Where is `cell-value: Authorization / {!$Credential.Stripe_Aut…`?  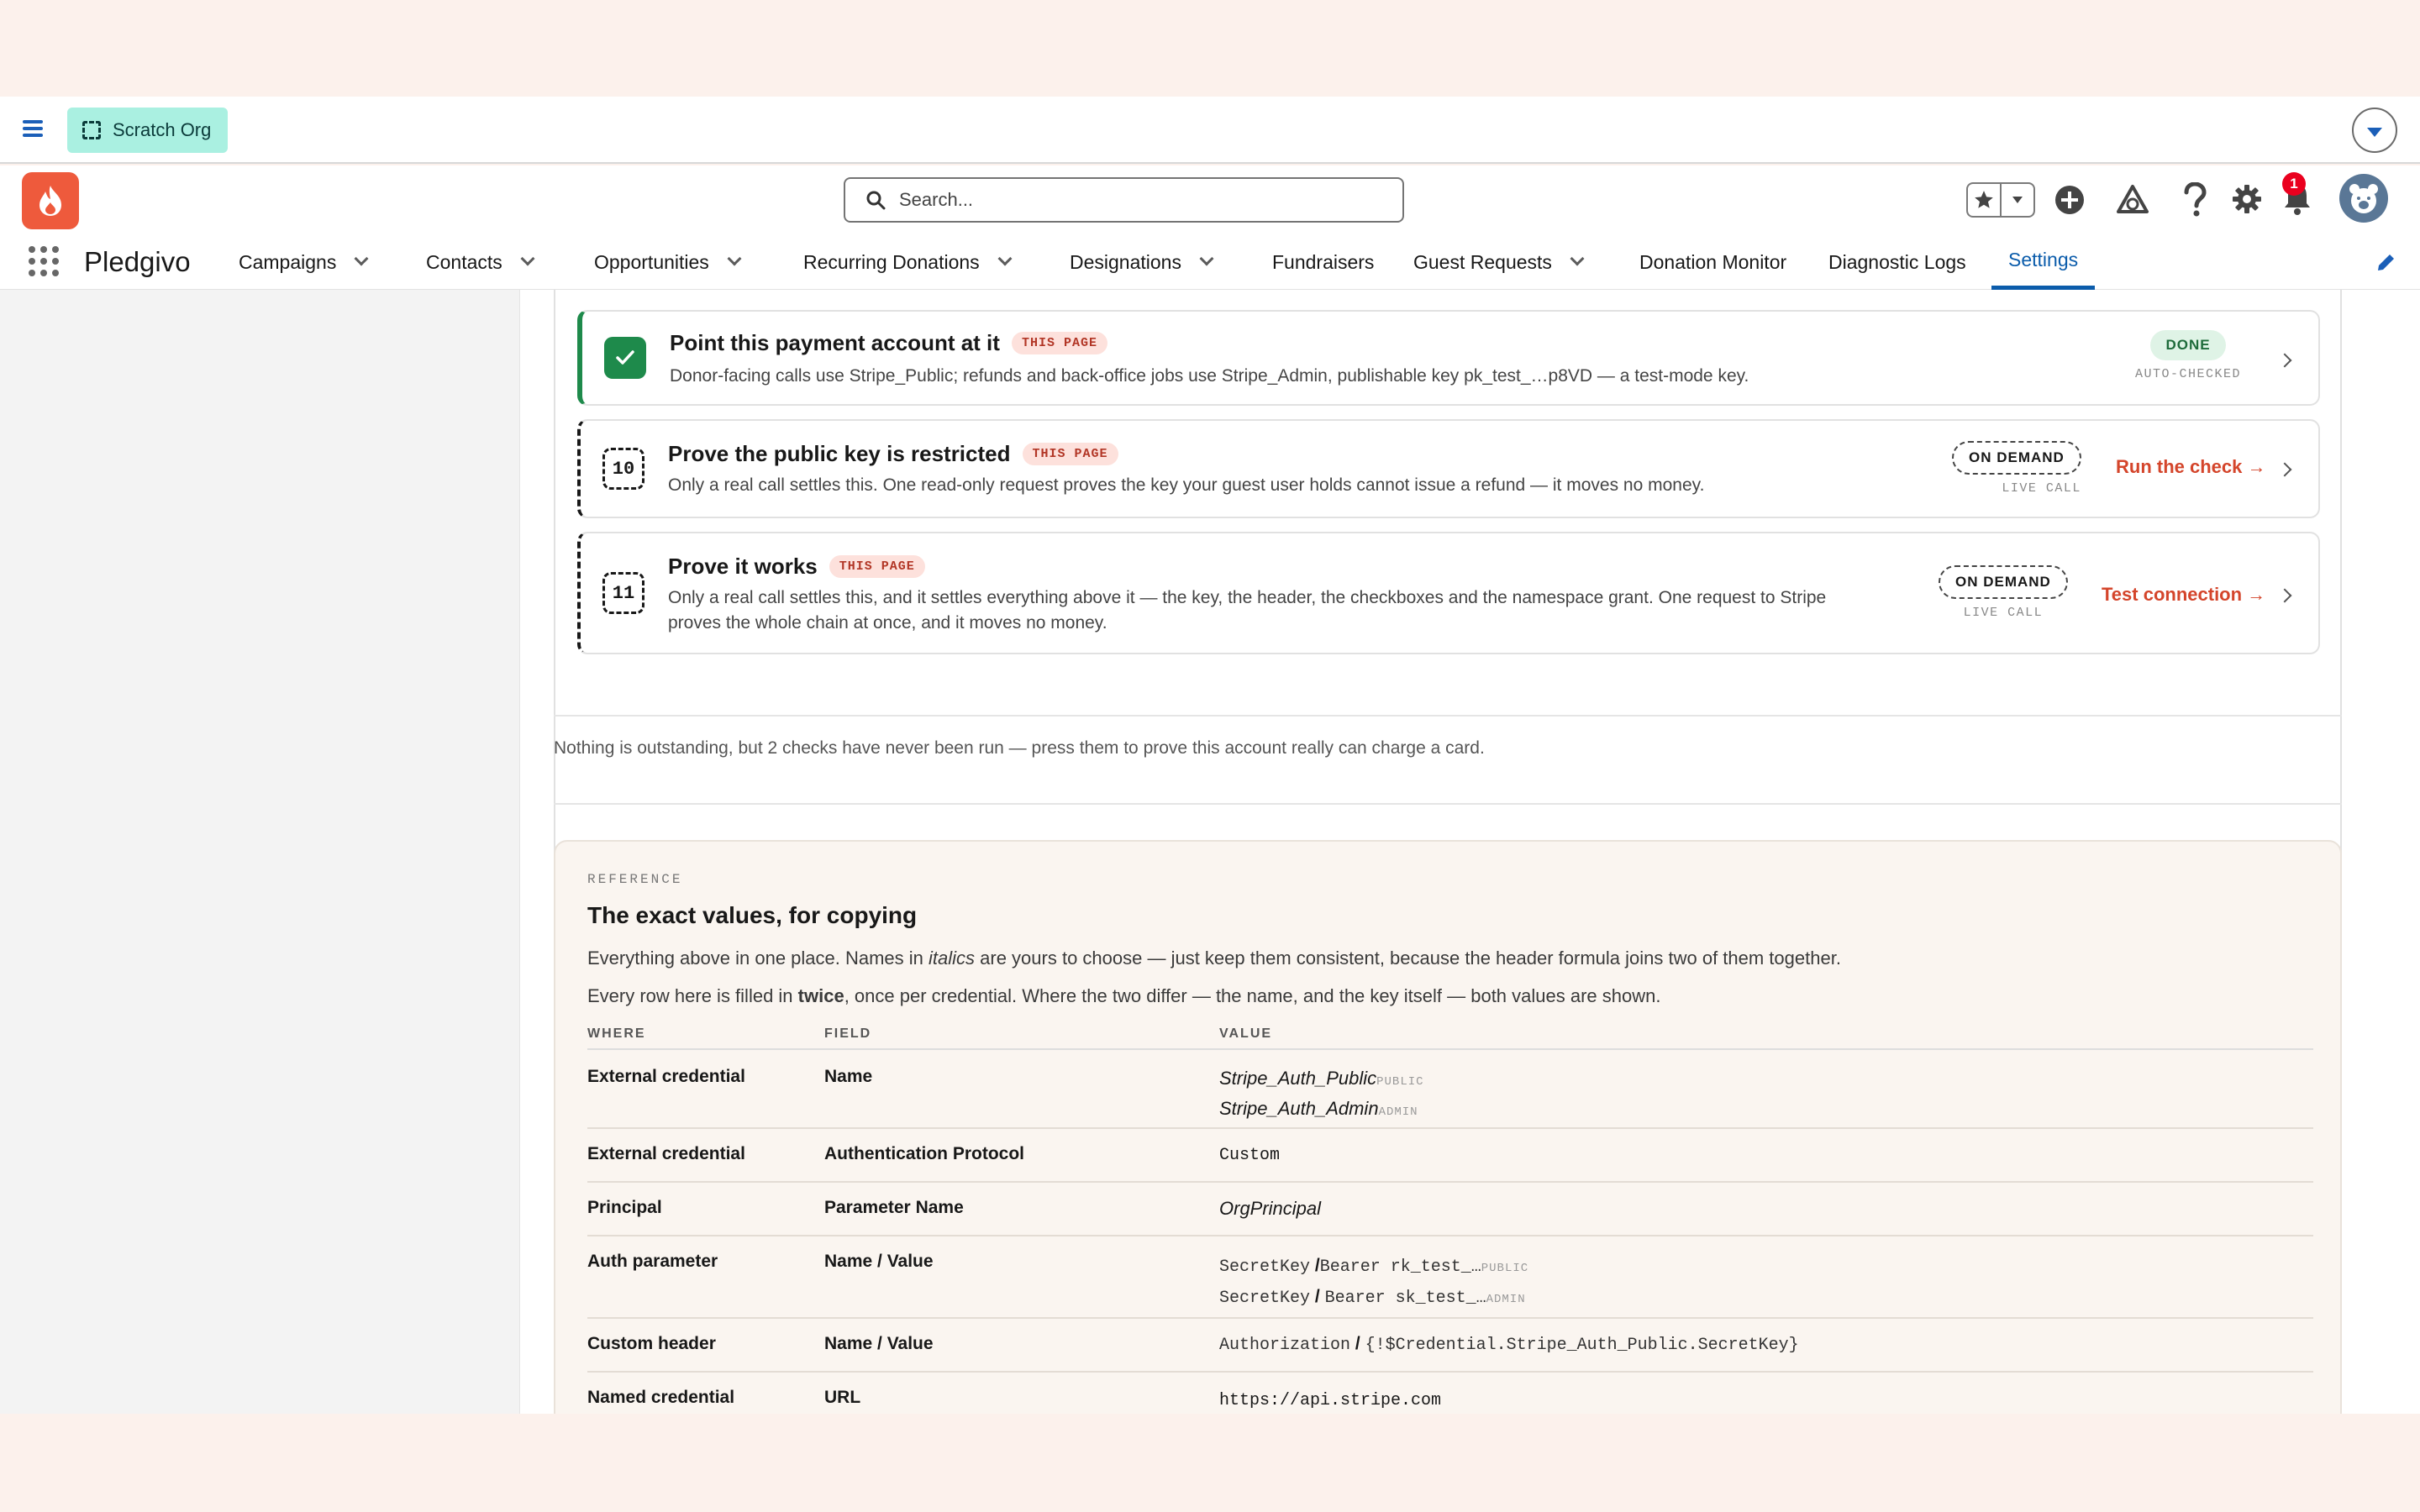
cell-value: Authorization / {!$Credential.Stripe_Aut… is located at coordinates (1509, 1344).